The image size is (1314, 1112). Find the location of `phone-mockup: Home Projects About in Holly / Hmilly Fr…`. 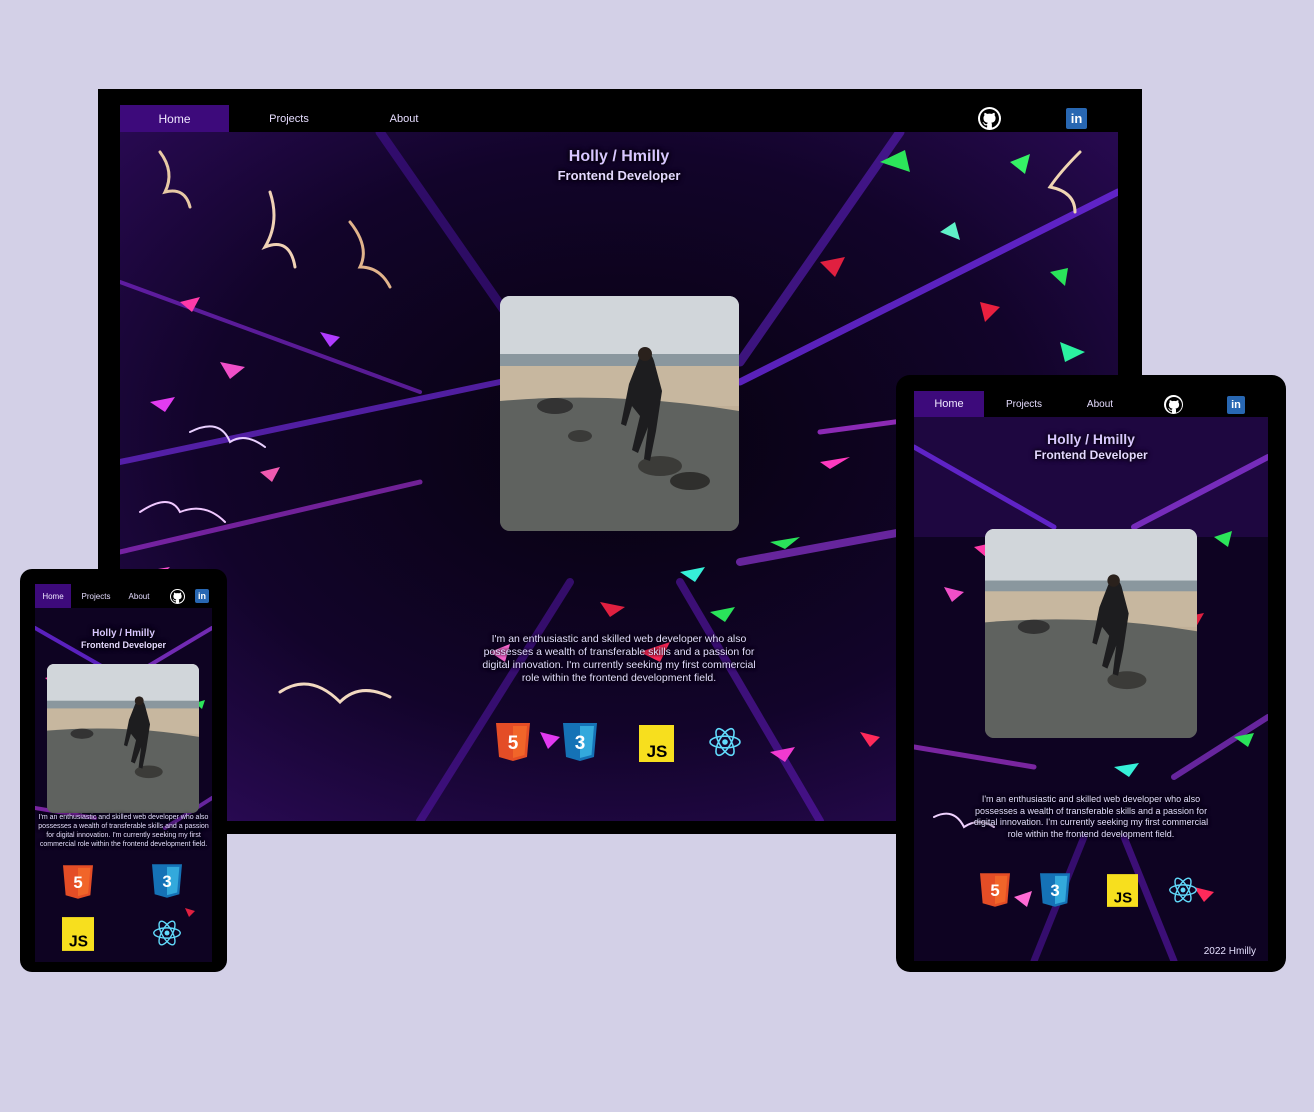

phone-mockup: Home Projects About in Holly / Hmilly Fr… is located at coordinates (123, 770).